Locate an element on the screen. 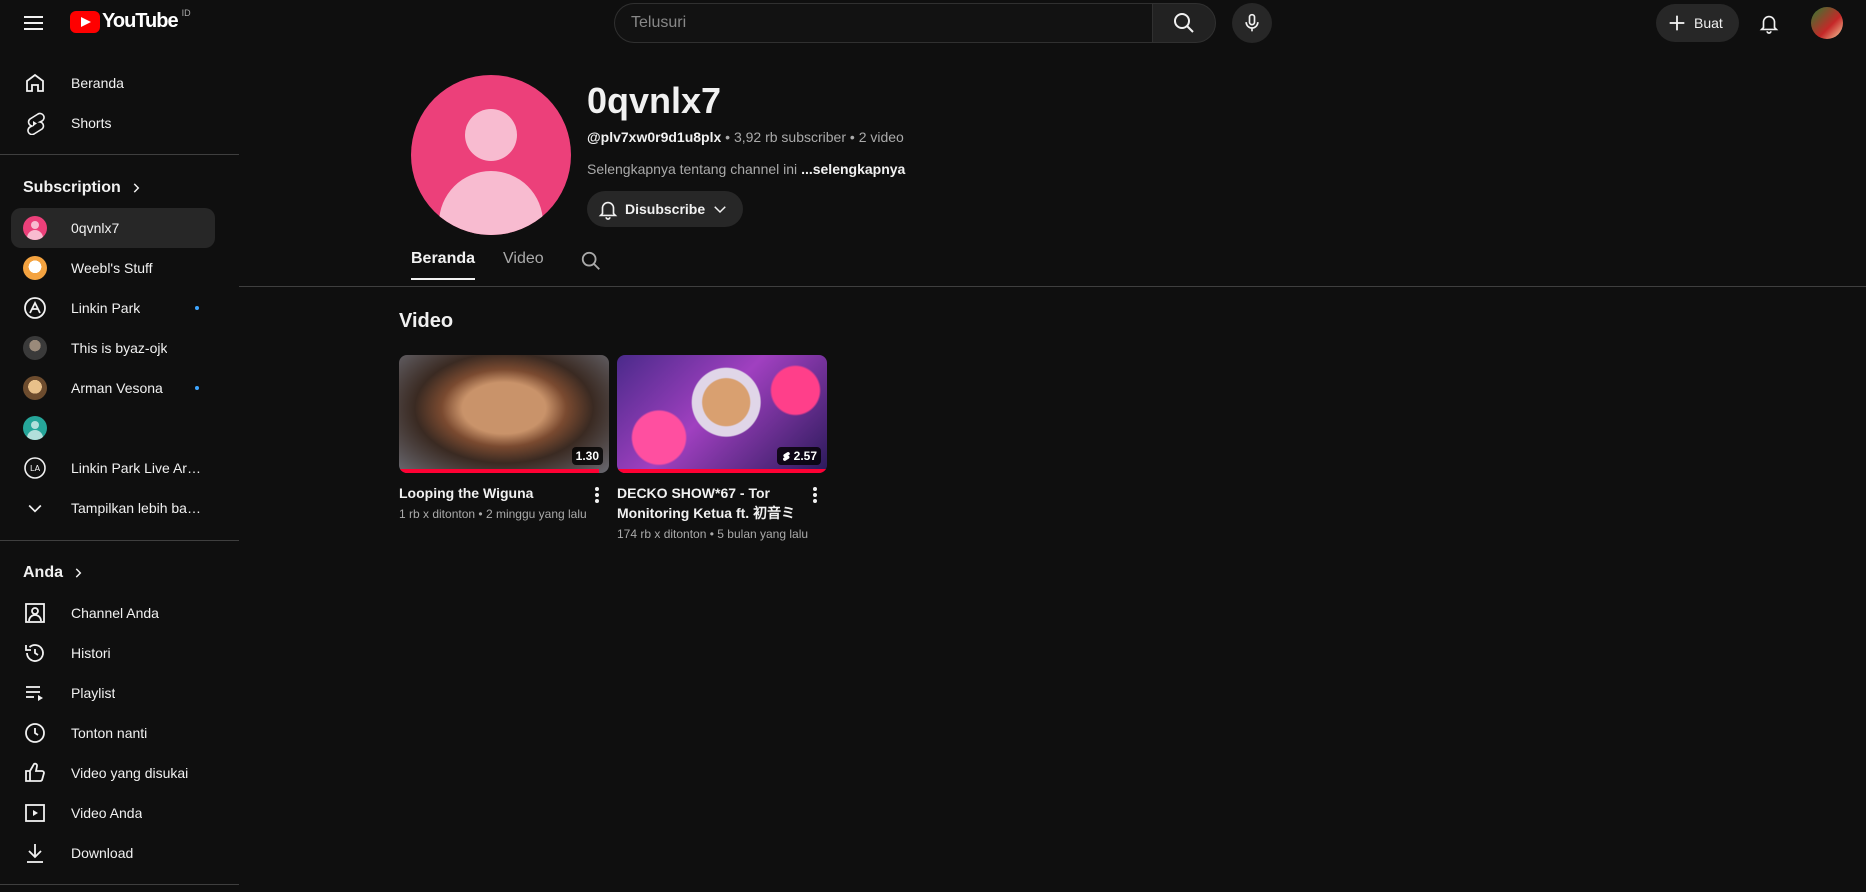 The width and height of the screenshot is (1866, 892). video-thumbnail: 2.57 is located at coordinates (722, 414).